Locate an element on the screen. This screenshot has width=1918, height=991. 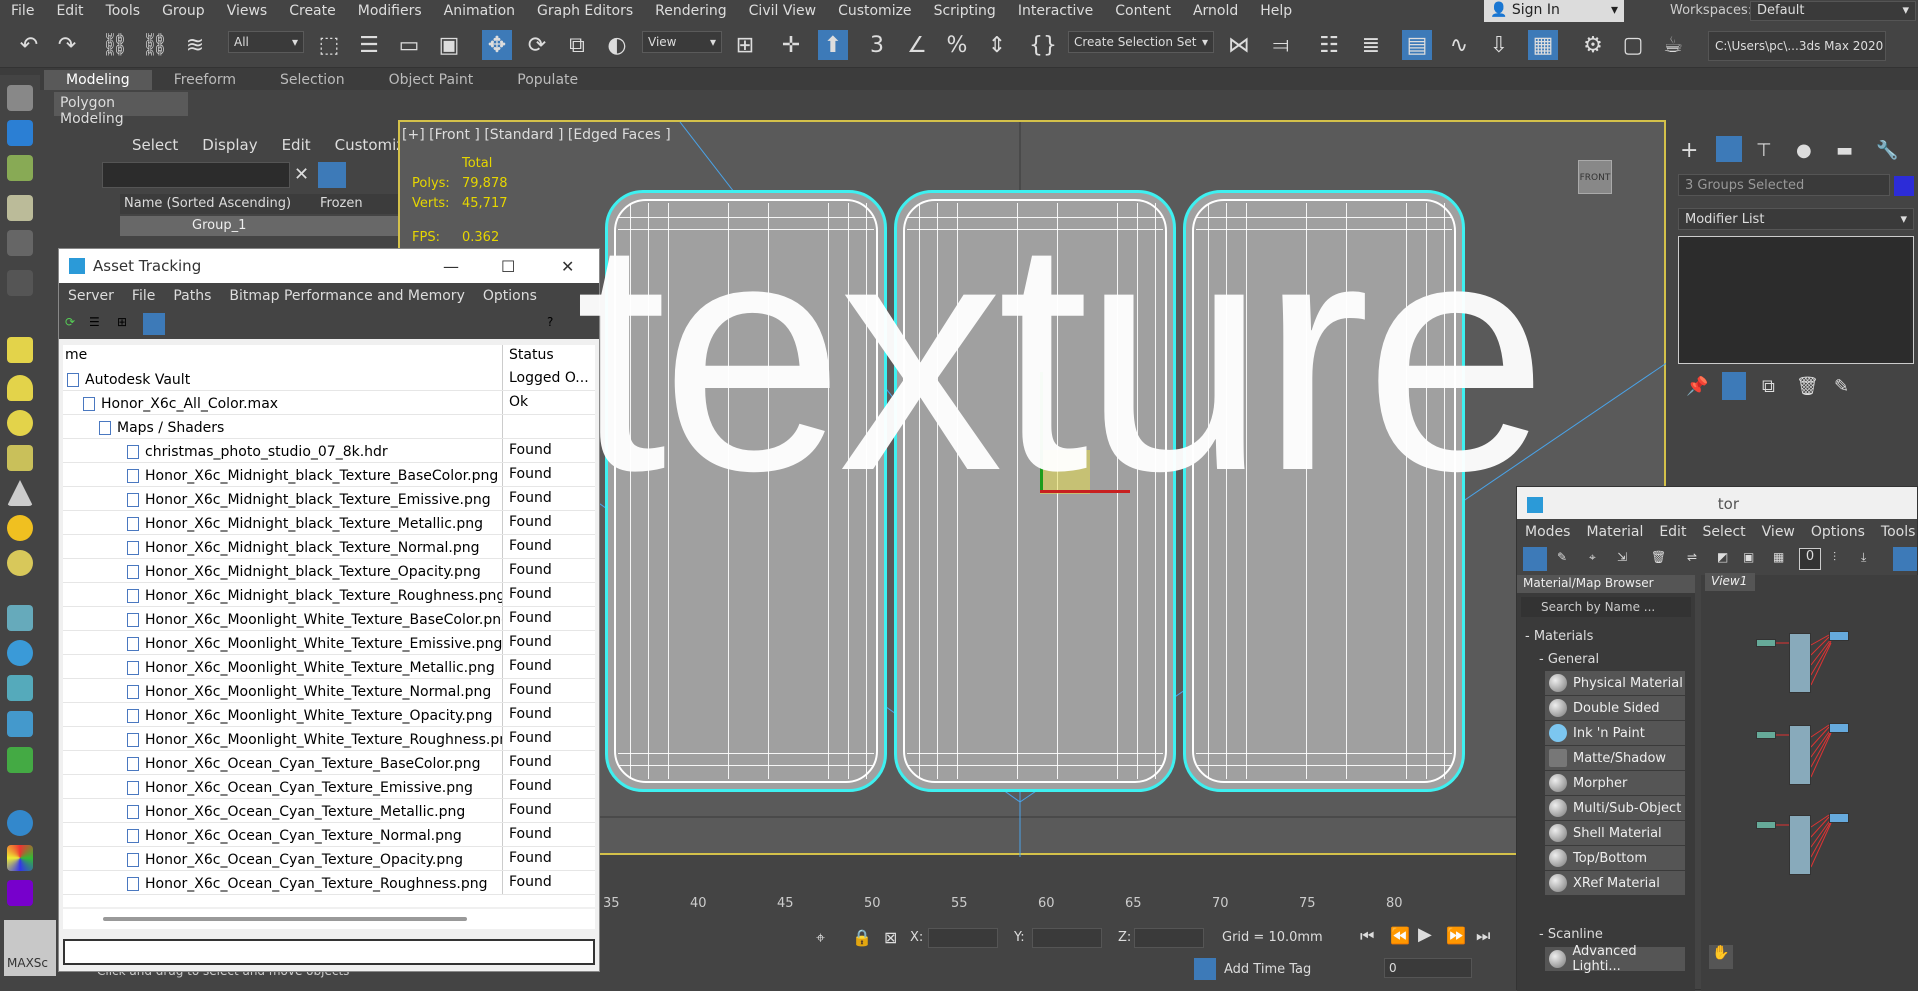
script-icon is located at coordinates (20, 893).